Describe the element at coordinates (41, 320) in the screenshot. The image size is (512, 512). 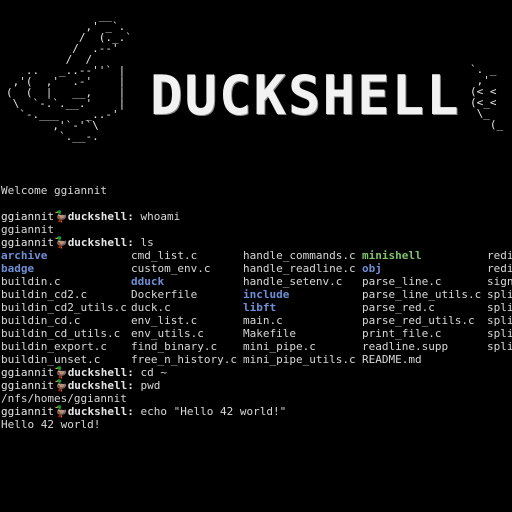
I see `ls-file: buildin_cd.c` at that location.